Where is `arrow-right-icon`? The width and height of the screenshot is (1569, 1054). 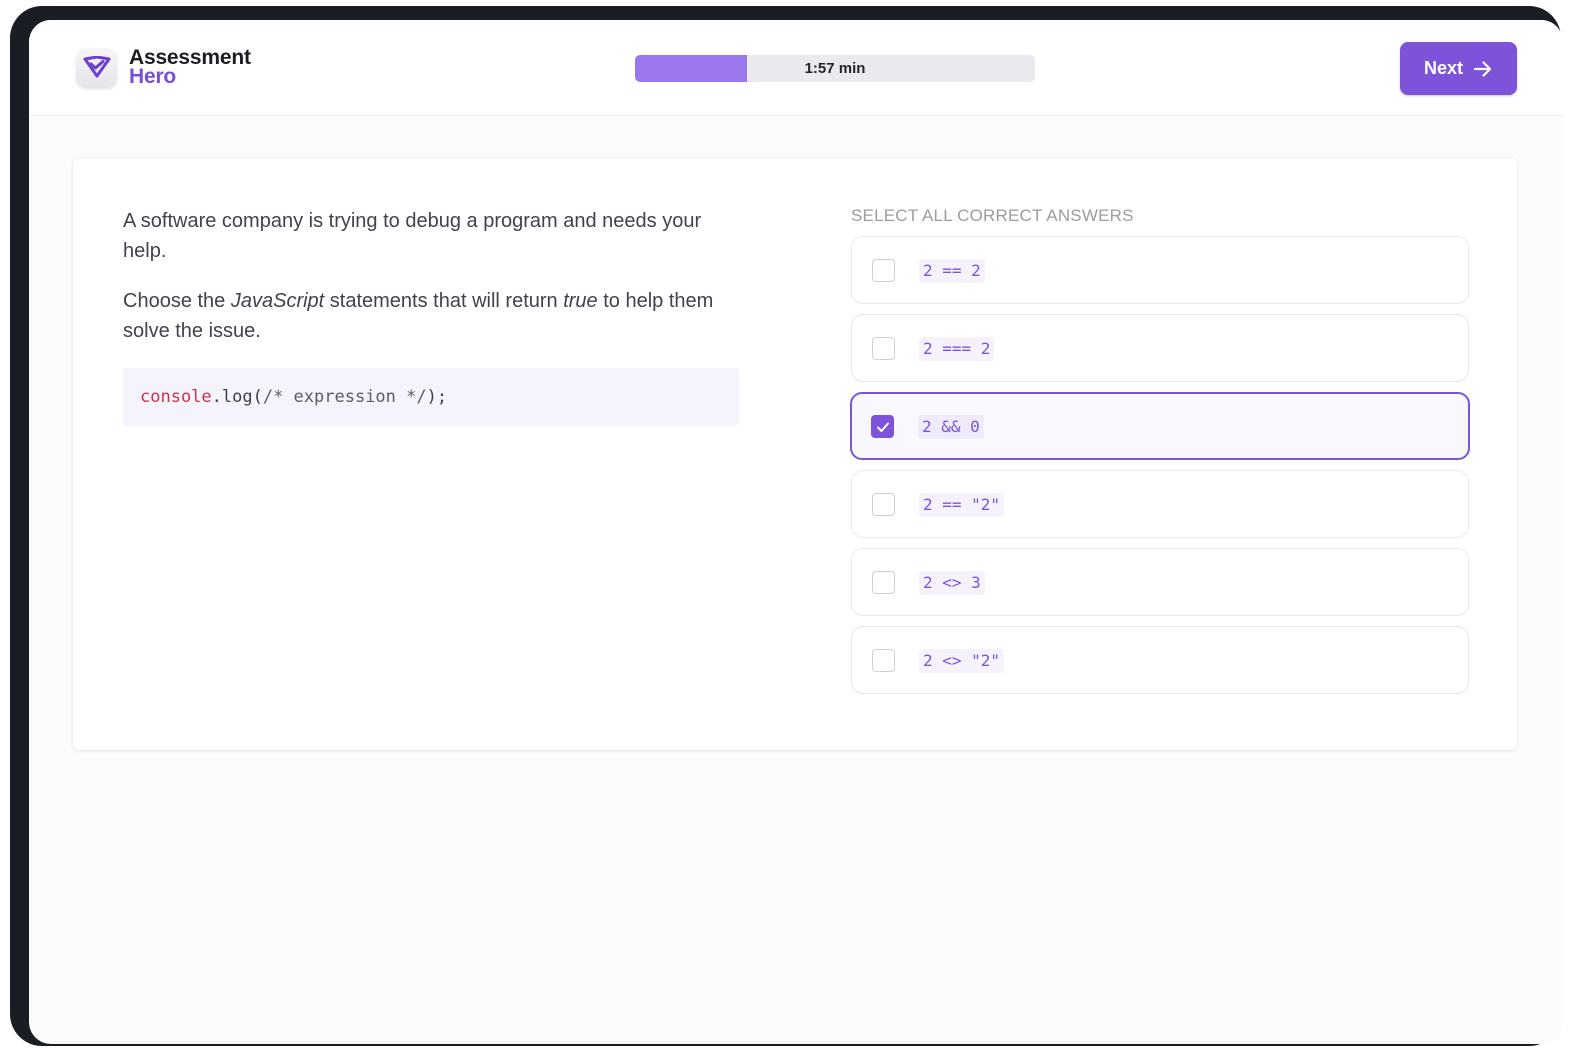
arrow-right-icon is located at coordinates (1482, 68).